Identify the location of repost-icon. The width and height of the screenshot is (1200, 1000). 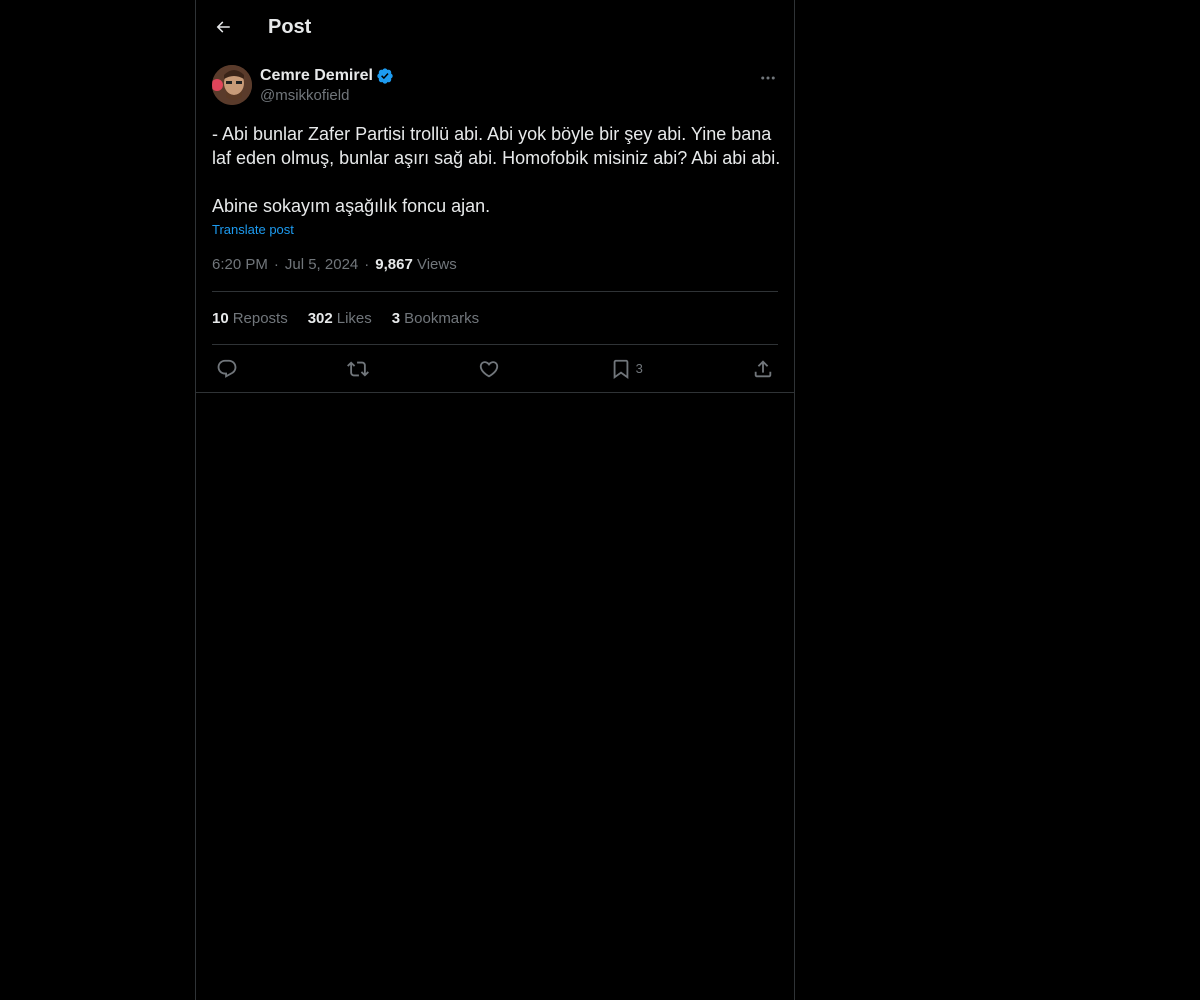
(358, 368).